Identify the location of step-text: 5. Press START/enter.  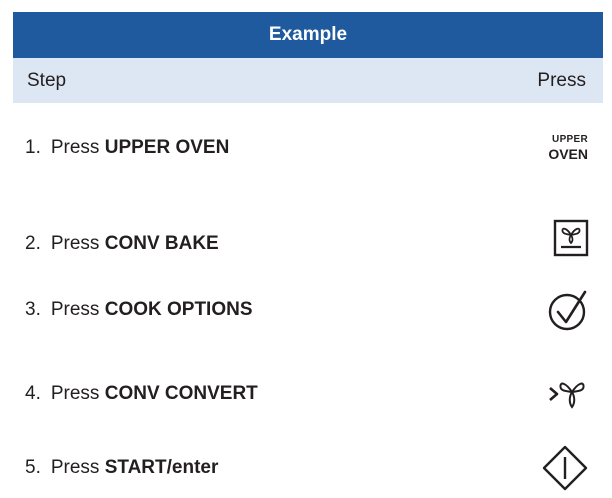
(121, 468).